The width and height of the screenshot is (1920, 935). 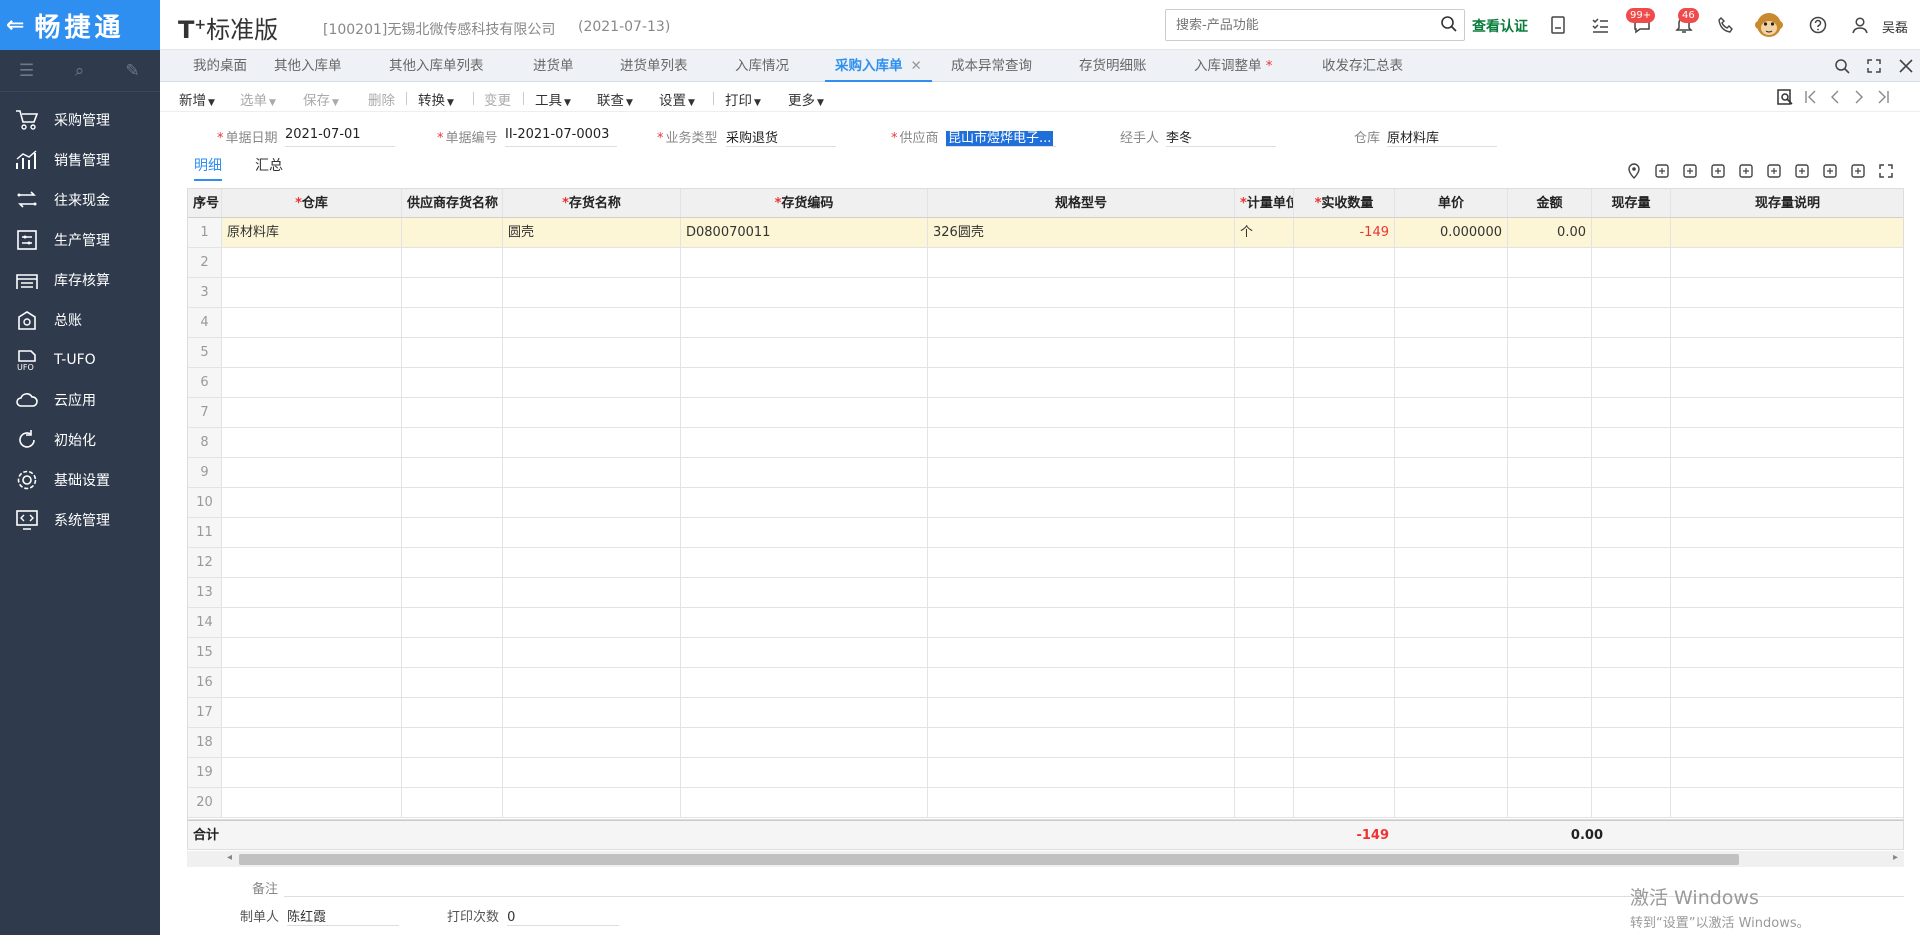 I want to click on table-row: 13, so click(x=1045, y=593).